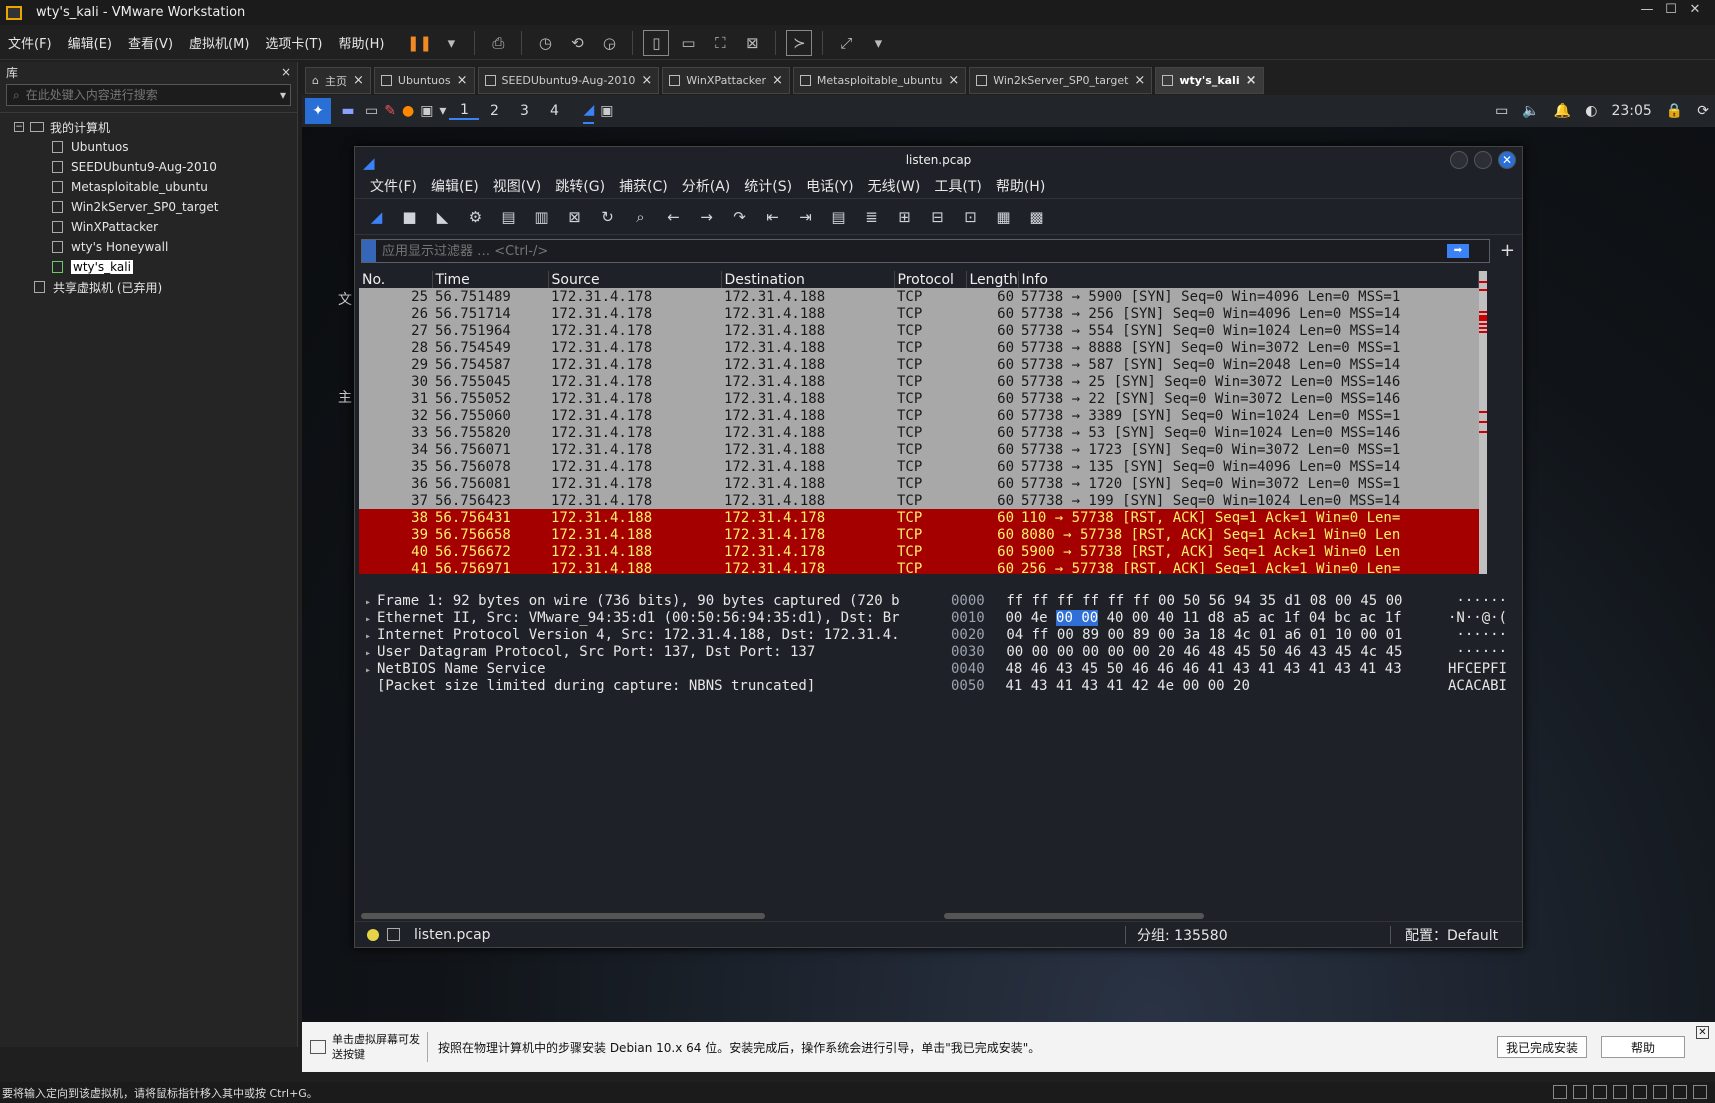 Image resolution: width=1715 pixels, height=1103 pixels. Describe the element at coordinates (1530, 111) in the screenshot. I see `volume-icon: 🔈` at that location.